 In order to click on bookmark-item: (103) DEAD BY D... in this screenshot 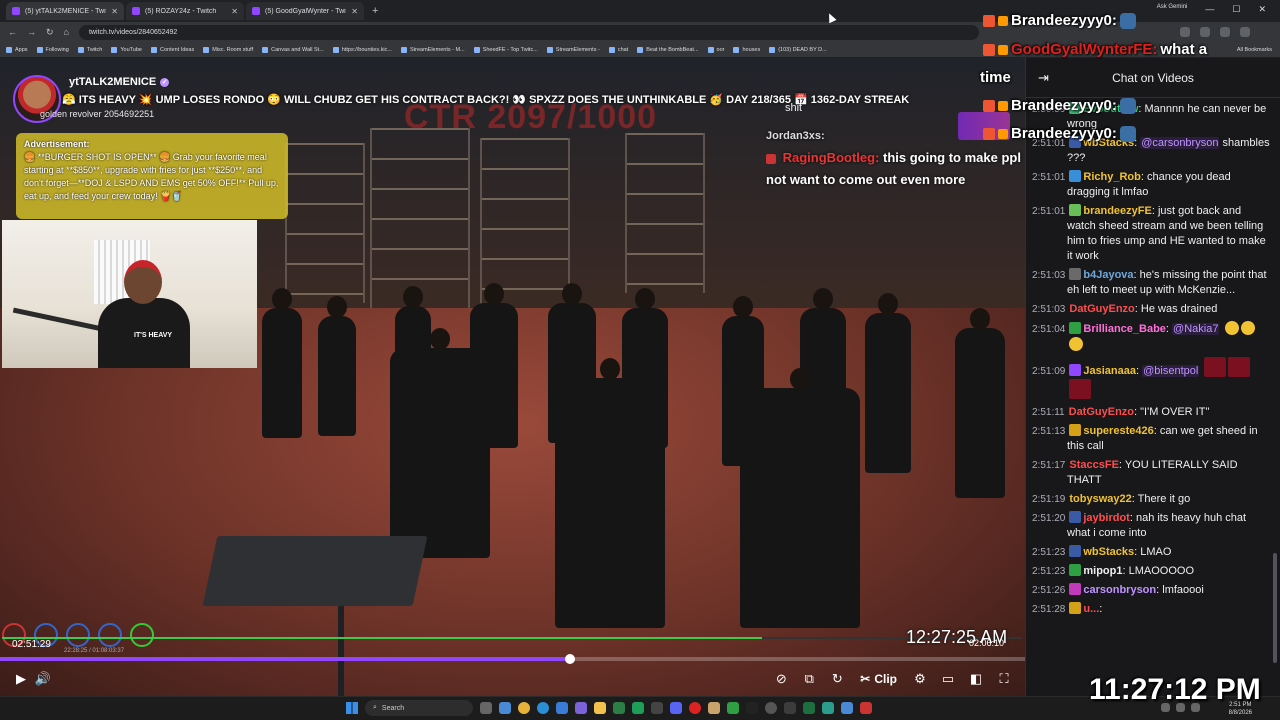, I will do `click(798, 49)`.